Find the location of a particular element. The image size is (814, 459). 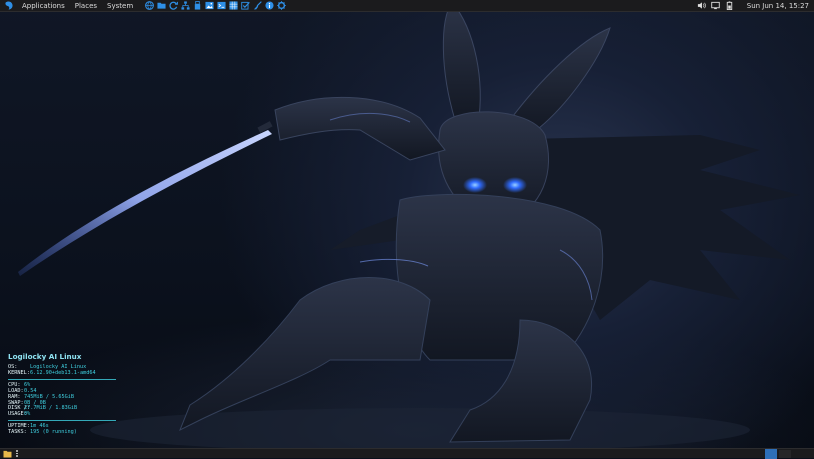

usage-label: USAGE: is located at coordinates (17, 414).